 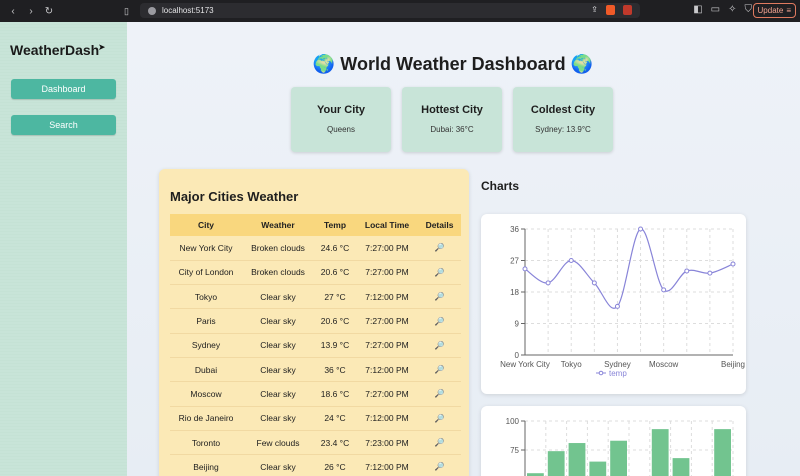 What do you see at coordinates (31, 11) in the screenshot?
I see `forward-icon: ›` at bounding box center [31, 11].